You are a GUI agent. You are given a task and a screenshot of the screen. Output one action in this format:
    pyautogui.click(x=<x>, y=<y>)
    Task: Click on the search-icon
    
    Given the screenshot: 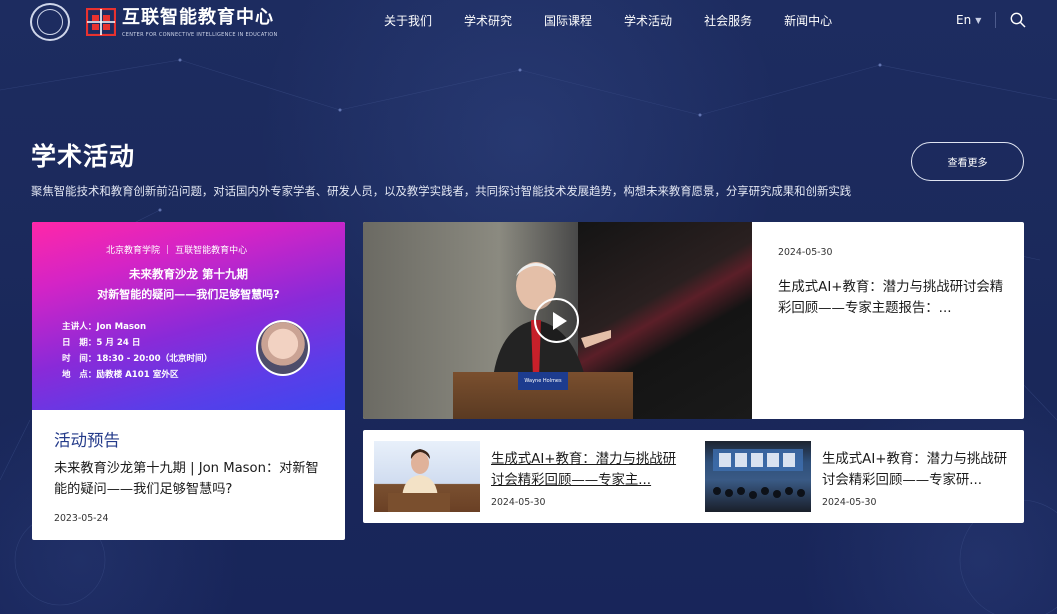 What is the action you would take?
    pyautogui.click(x=1018, y=20)
    